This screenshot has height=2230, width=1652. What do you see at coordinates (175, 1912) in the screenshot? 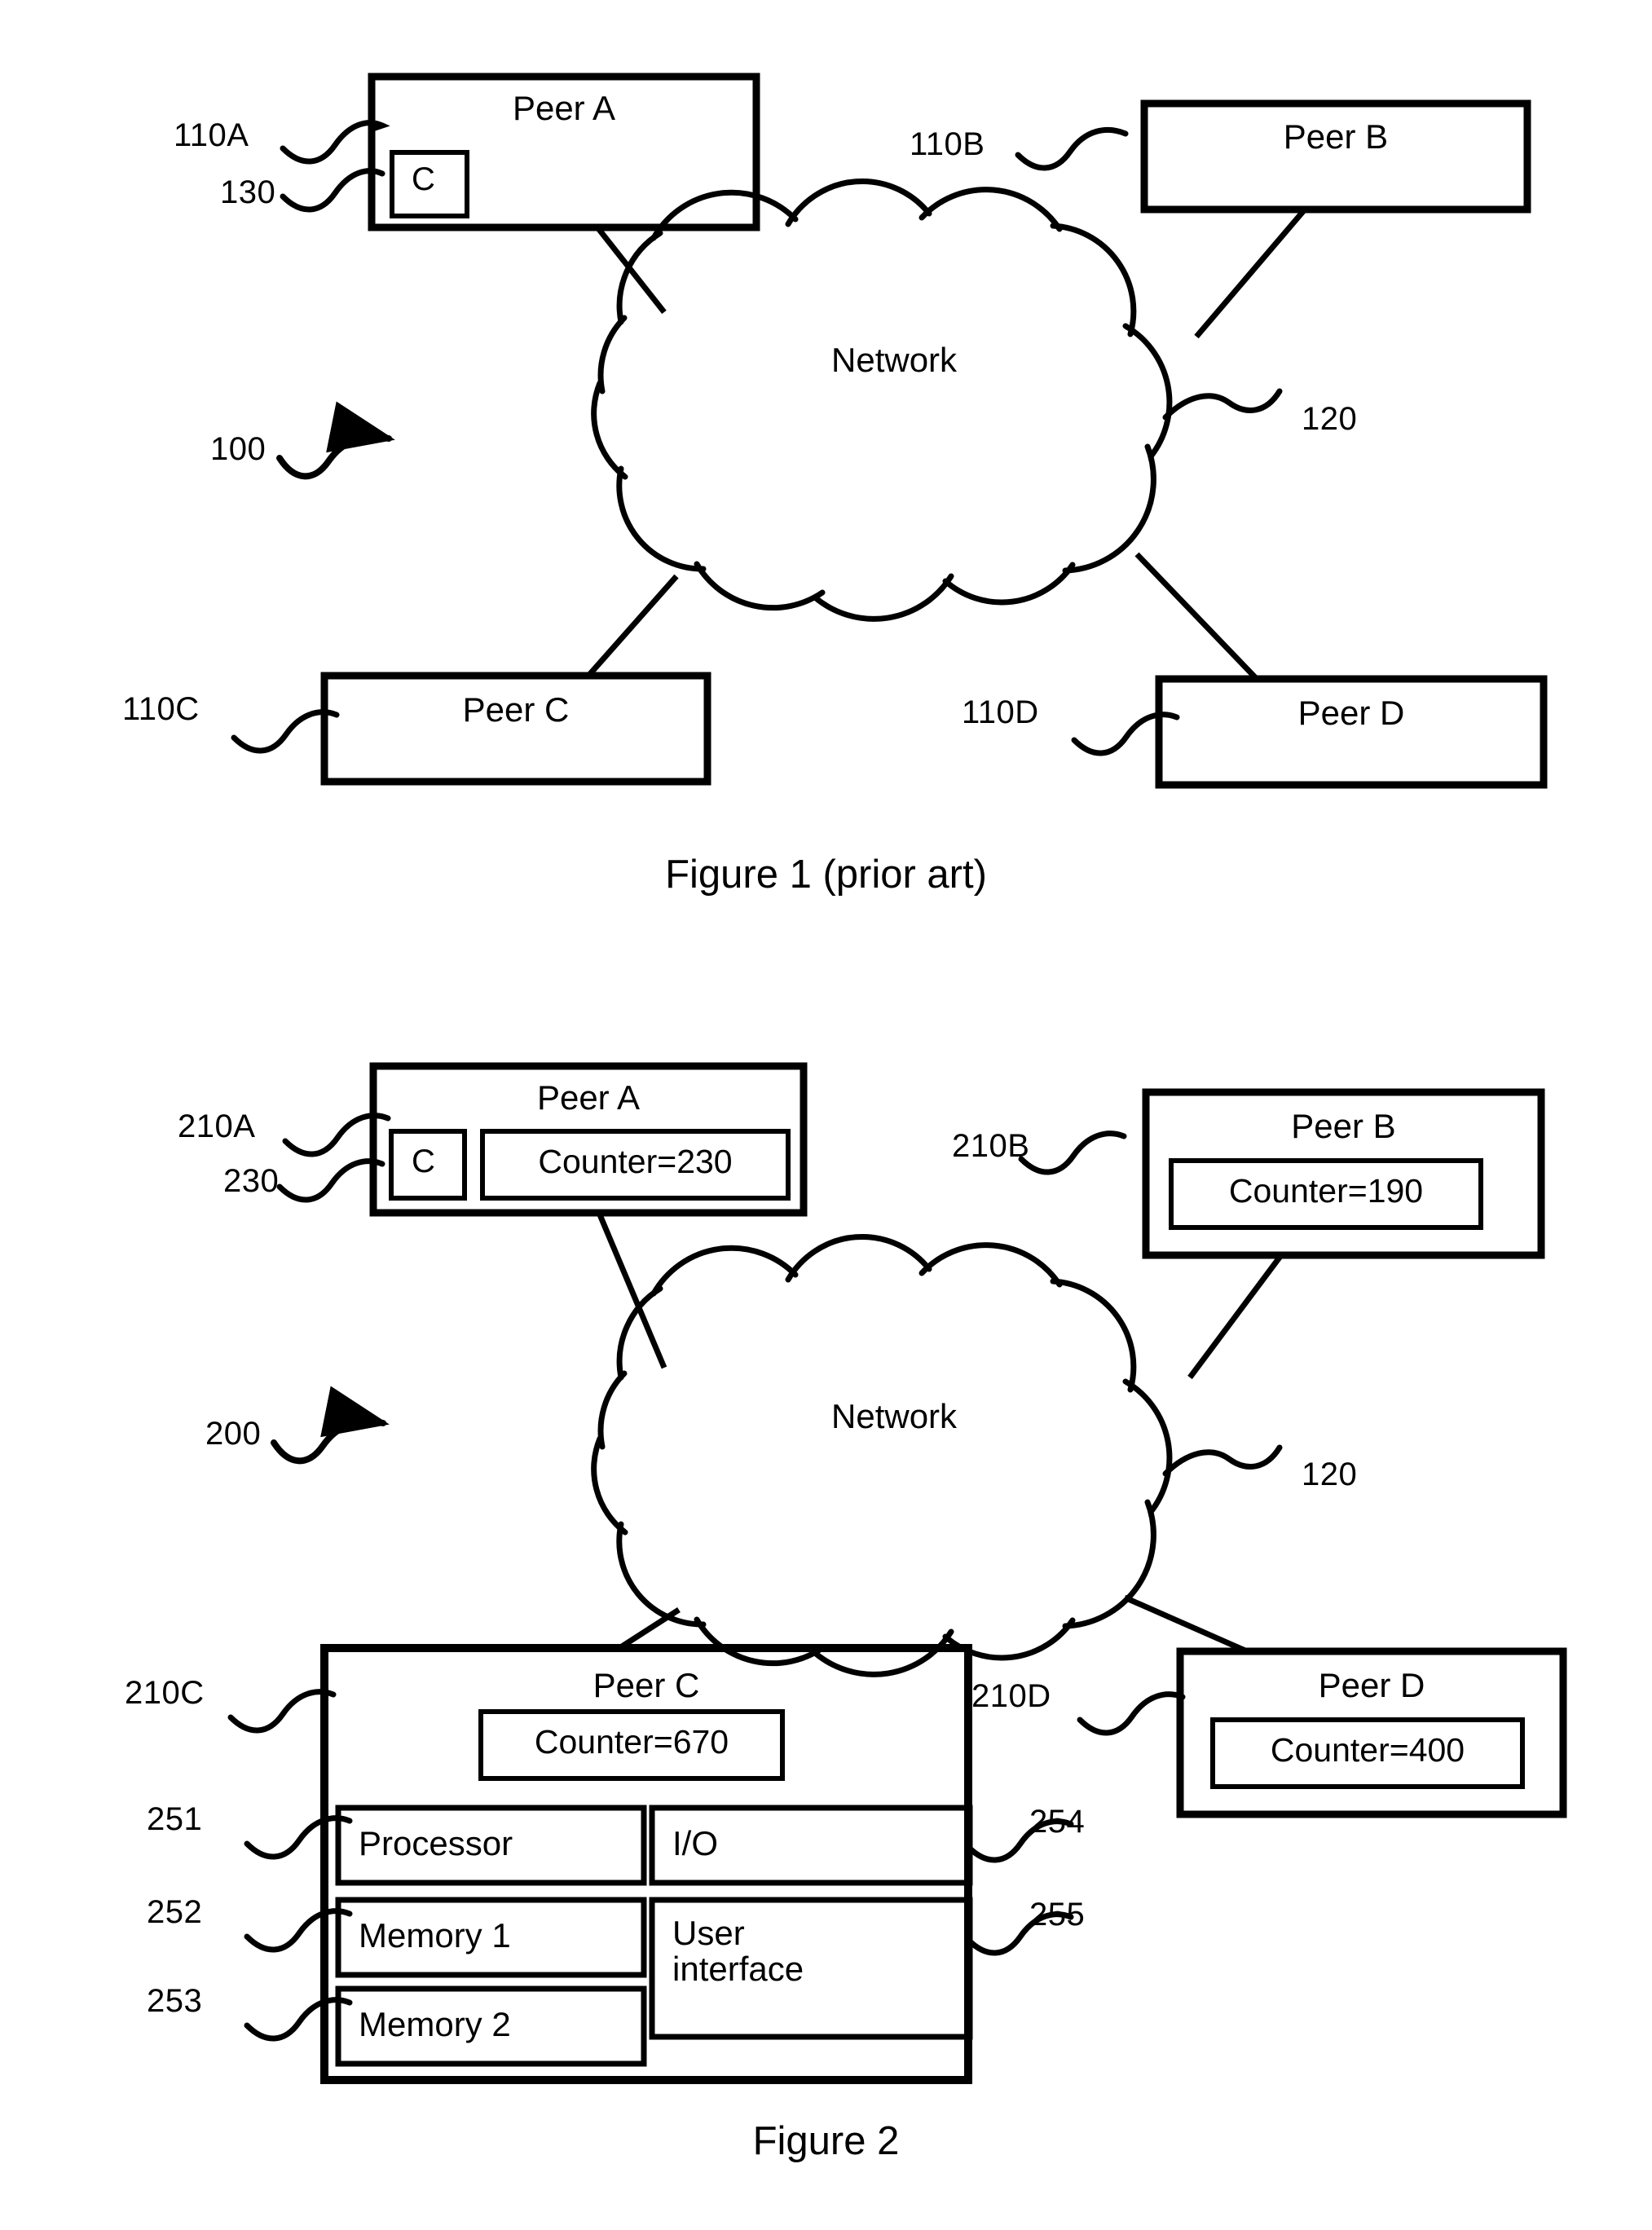
I see `fig2-memory-1-ref: 252` at bounding box center [175, 1912].